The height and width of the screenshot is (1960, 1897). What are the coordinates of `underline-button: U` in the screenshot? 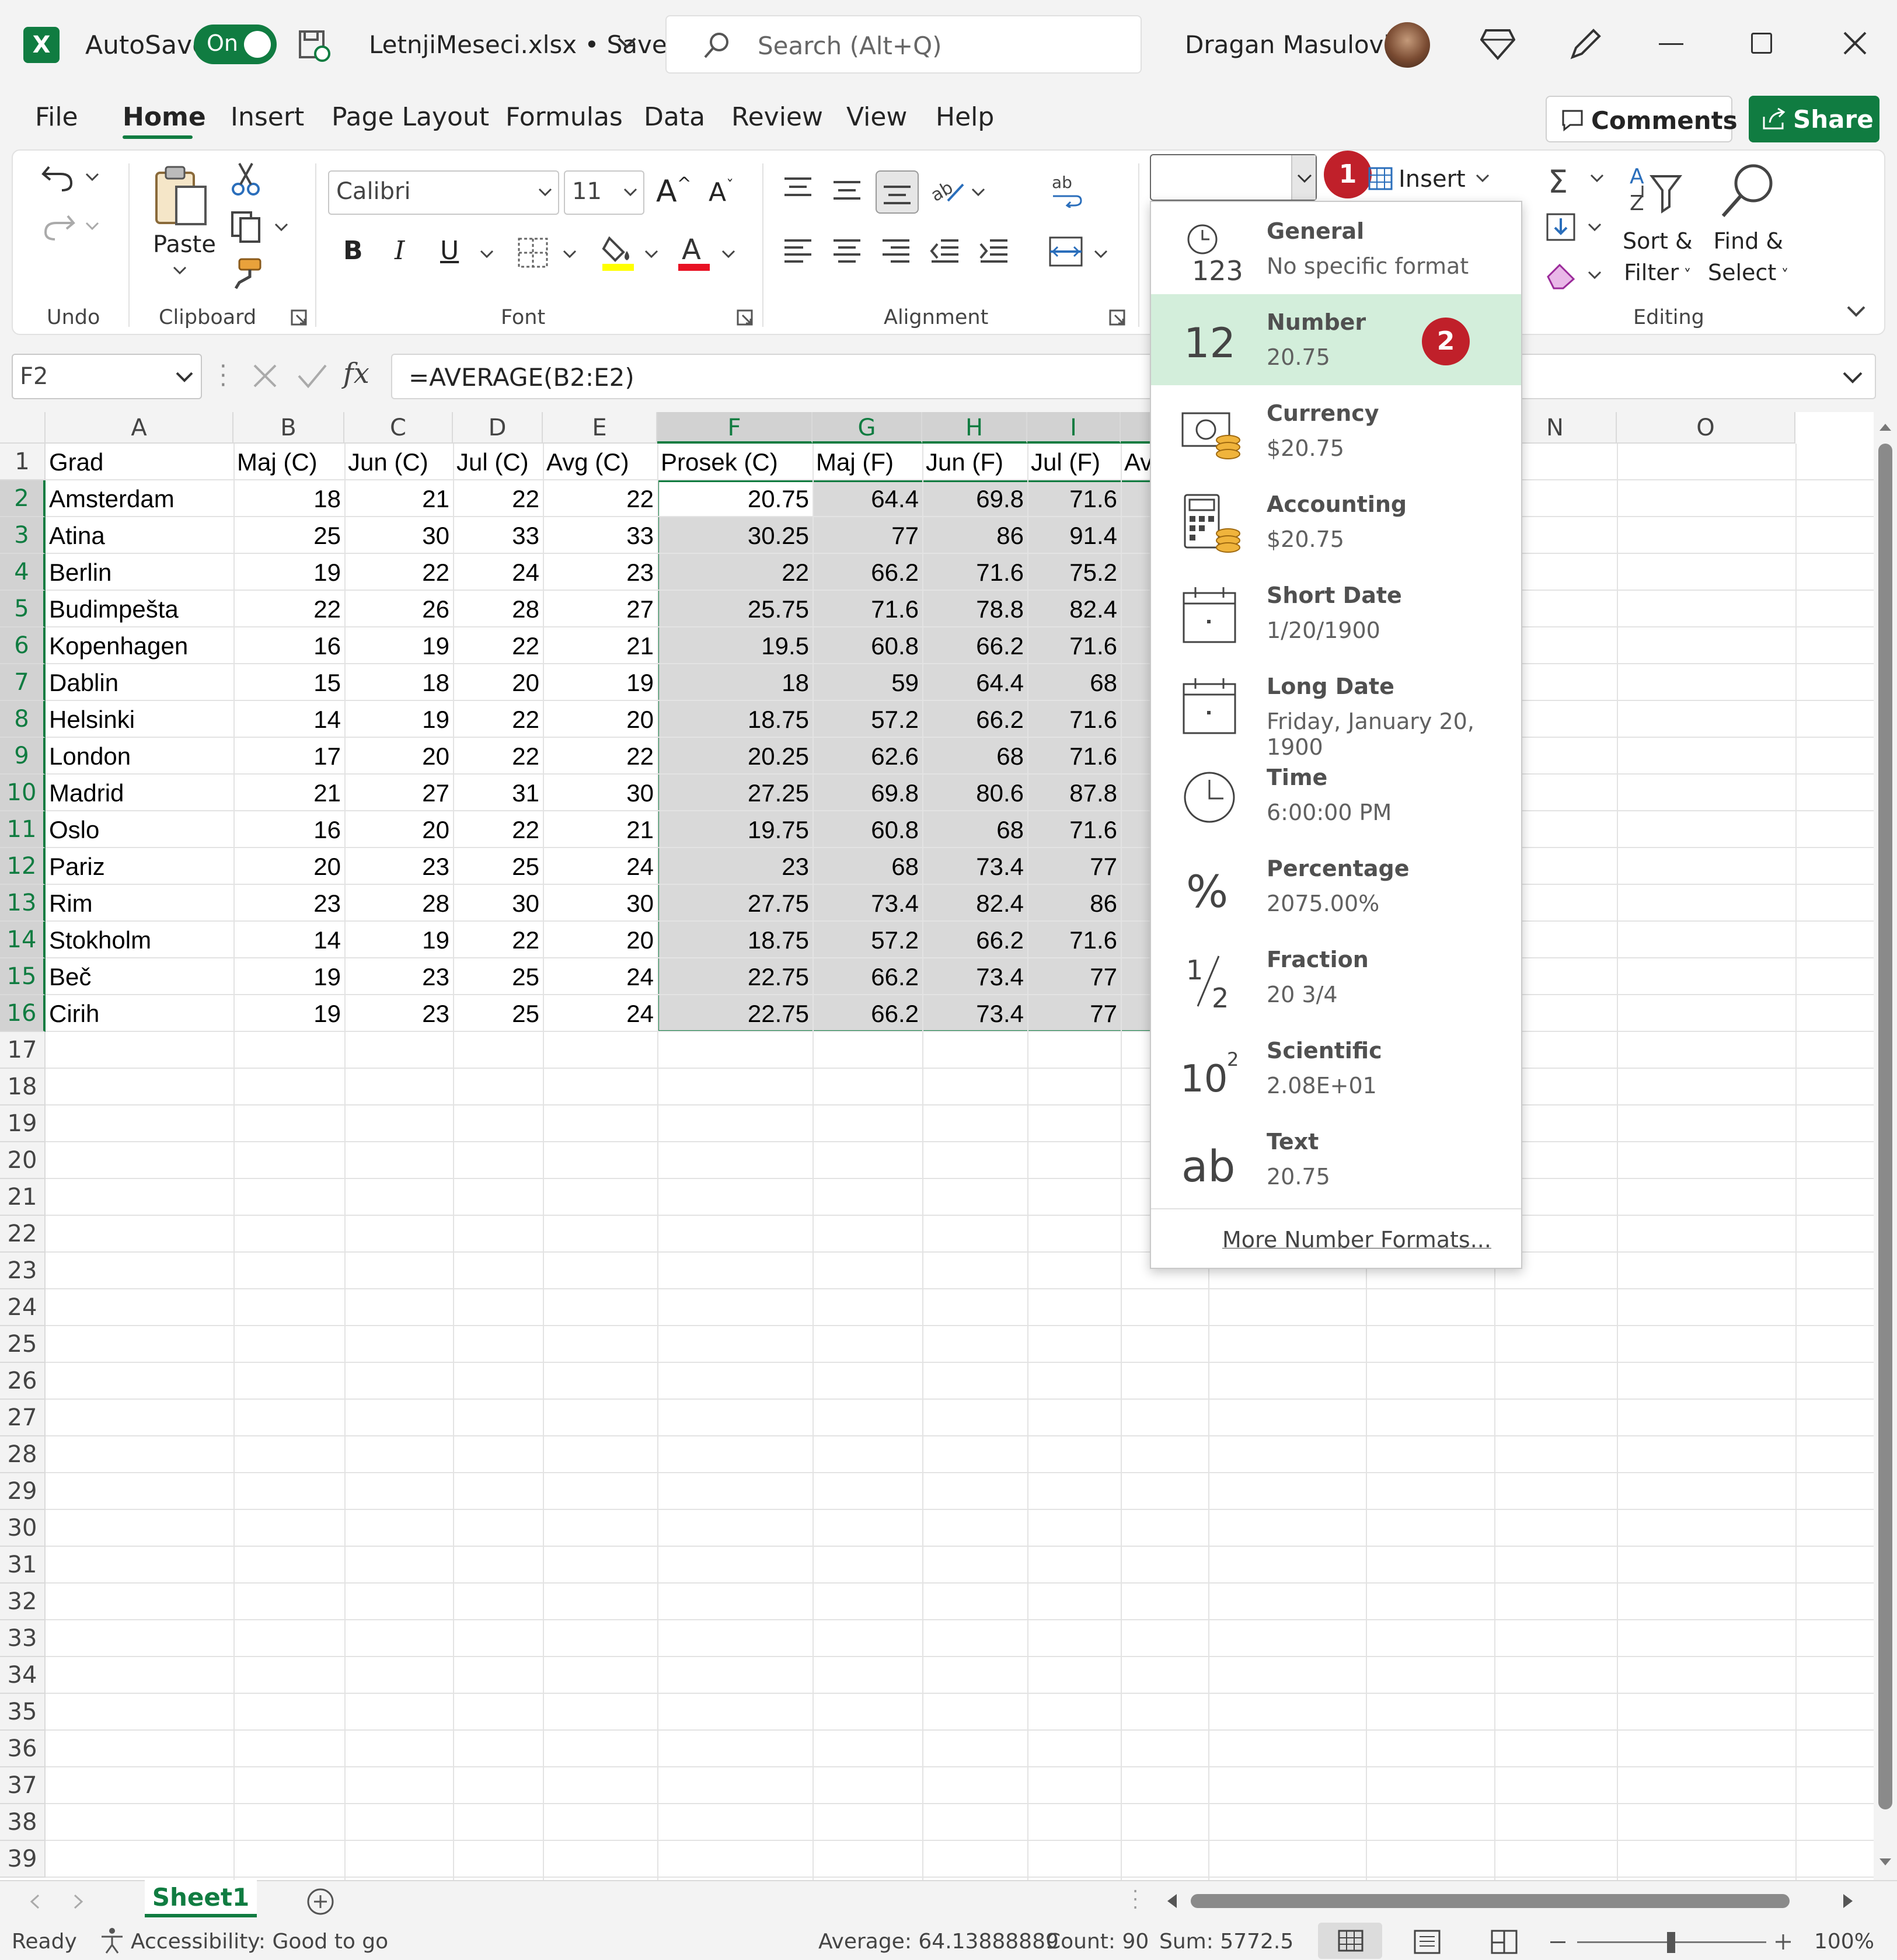 It's located at (449, 251).